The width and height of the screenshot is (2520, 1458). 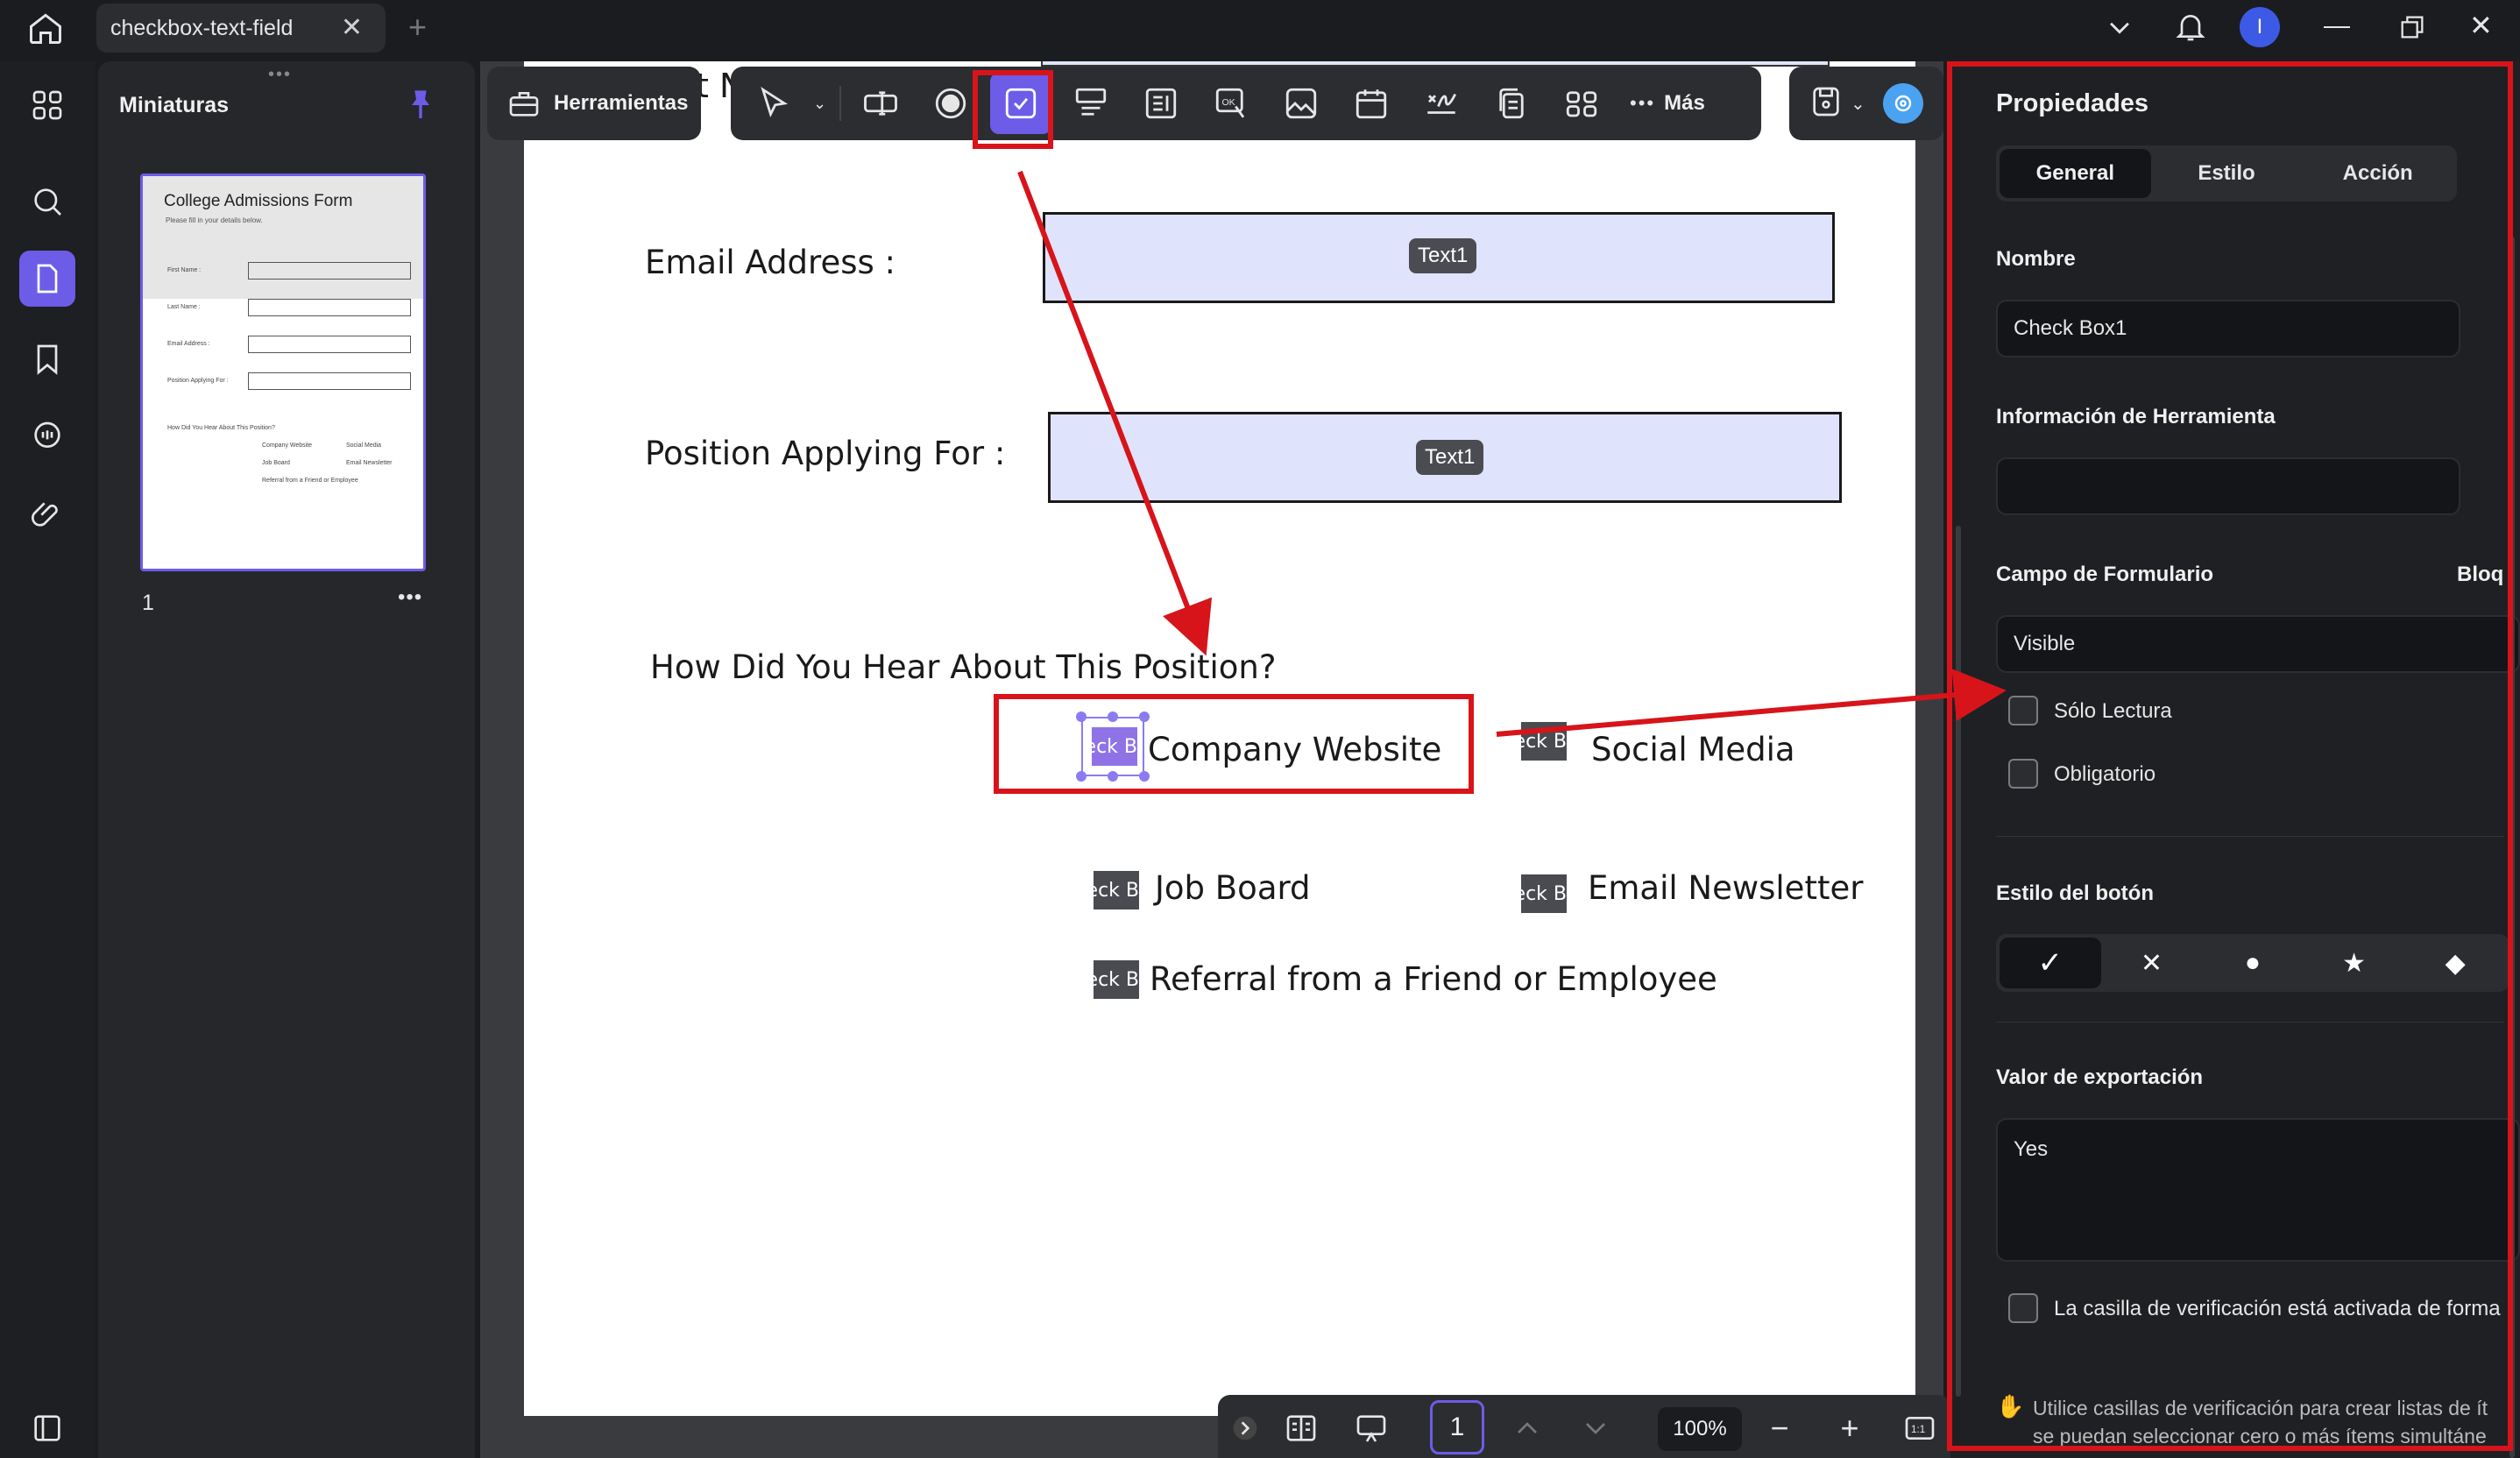 I want to click on arrow-tool-to-checkbox, so click(x=1115, y=413).